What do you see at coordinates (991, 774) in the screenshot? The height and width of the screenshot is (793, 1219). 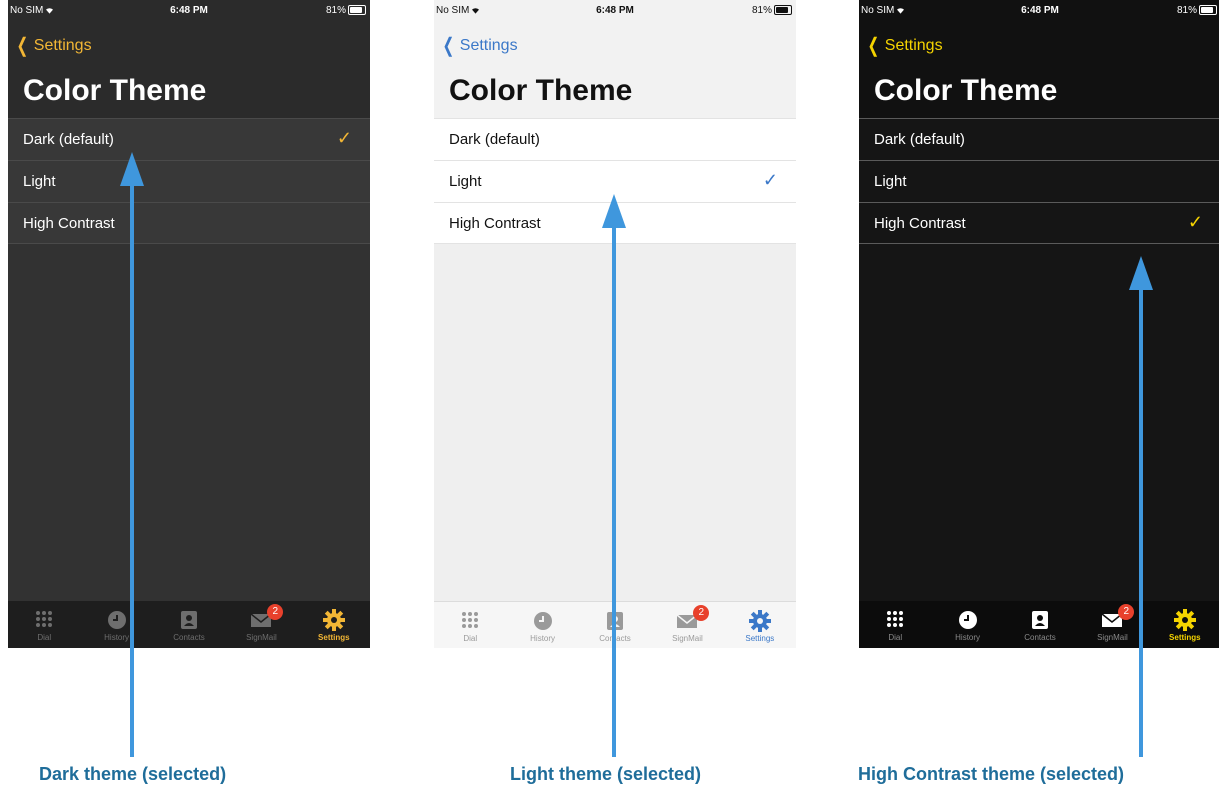 I see `caption-high-contrast: High Contrast theme (selected)` at bounding box center [991, 774].